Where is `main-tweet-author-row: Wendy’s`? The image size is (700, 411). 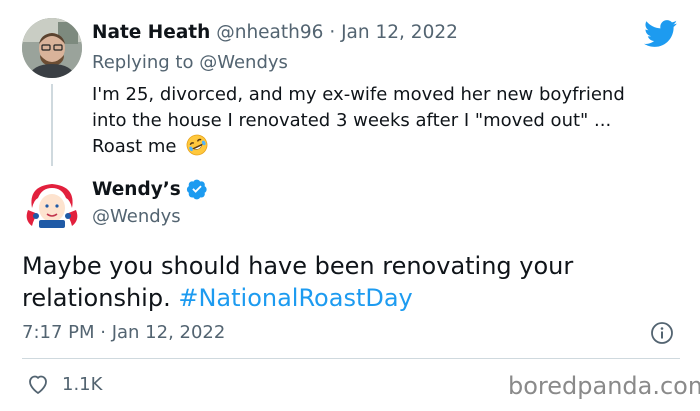
main-tweet-author-row: Wendy’s is located at coordinates (150, 189).